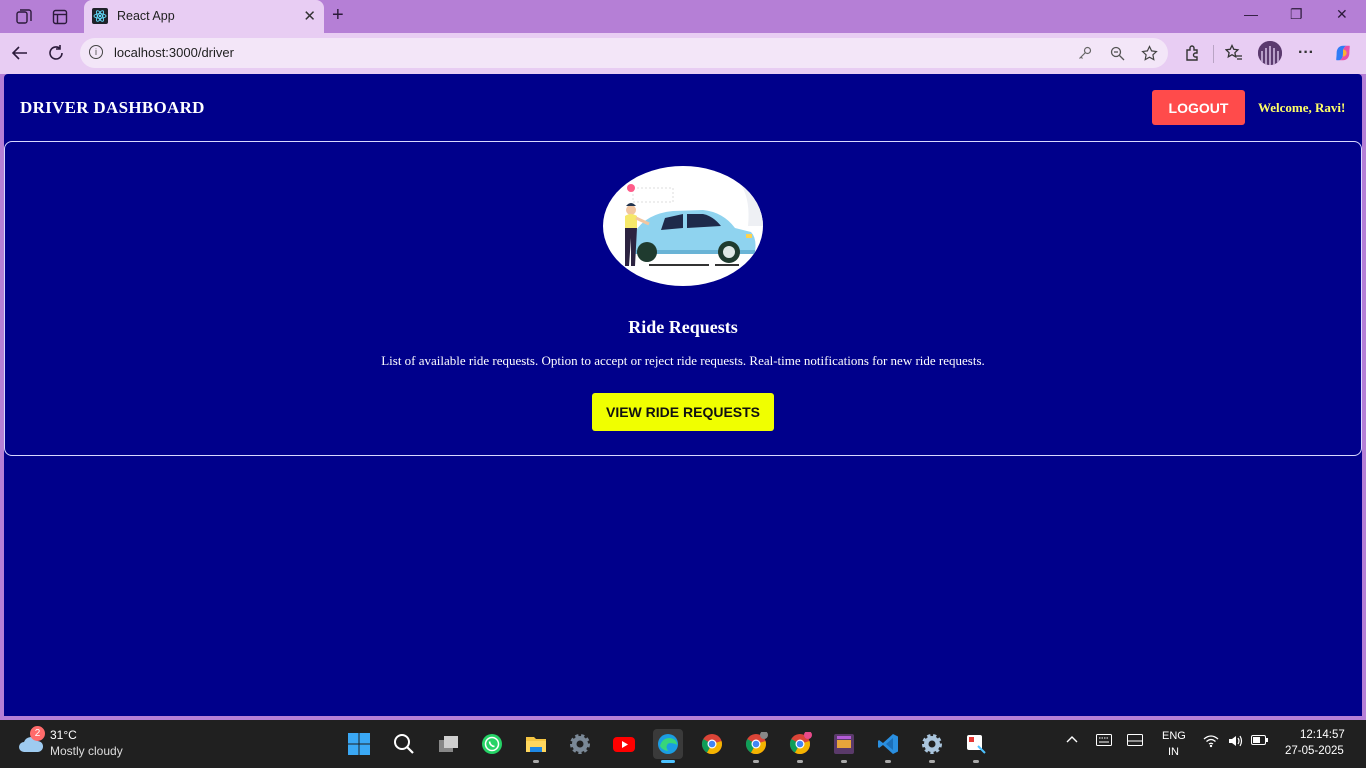  What do you see at coordinates (1342, 14) in the screenshot?
I see `close-window-icon: ✕` at bounding box center [1342, 14].